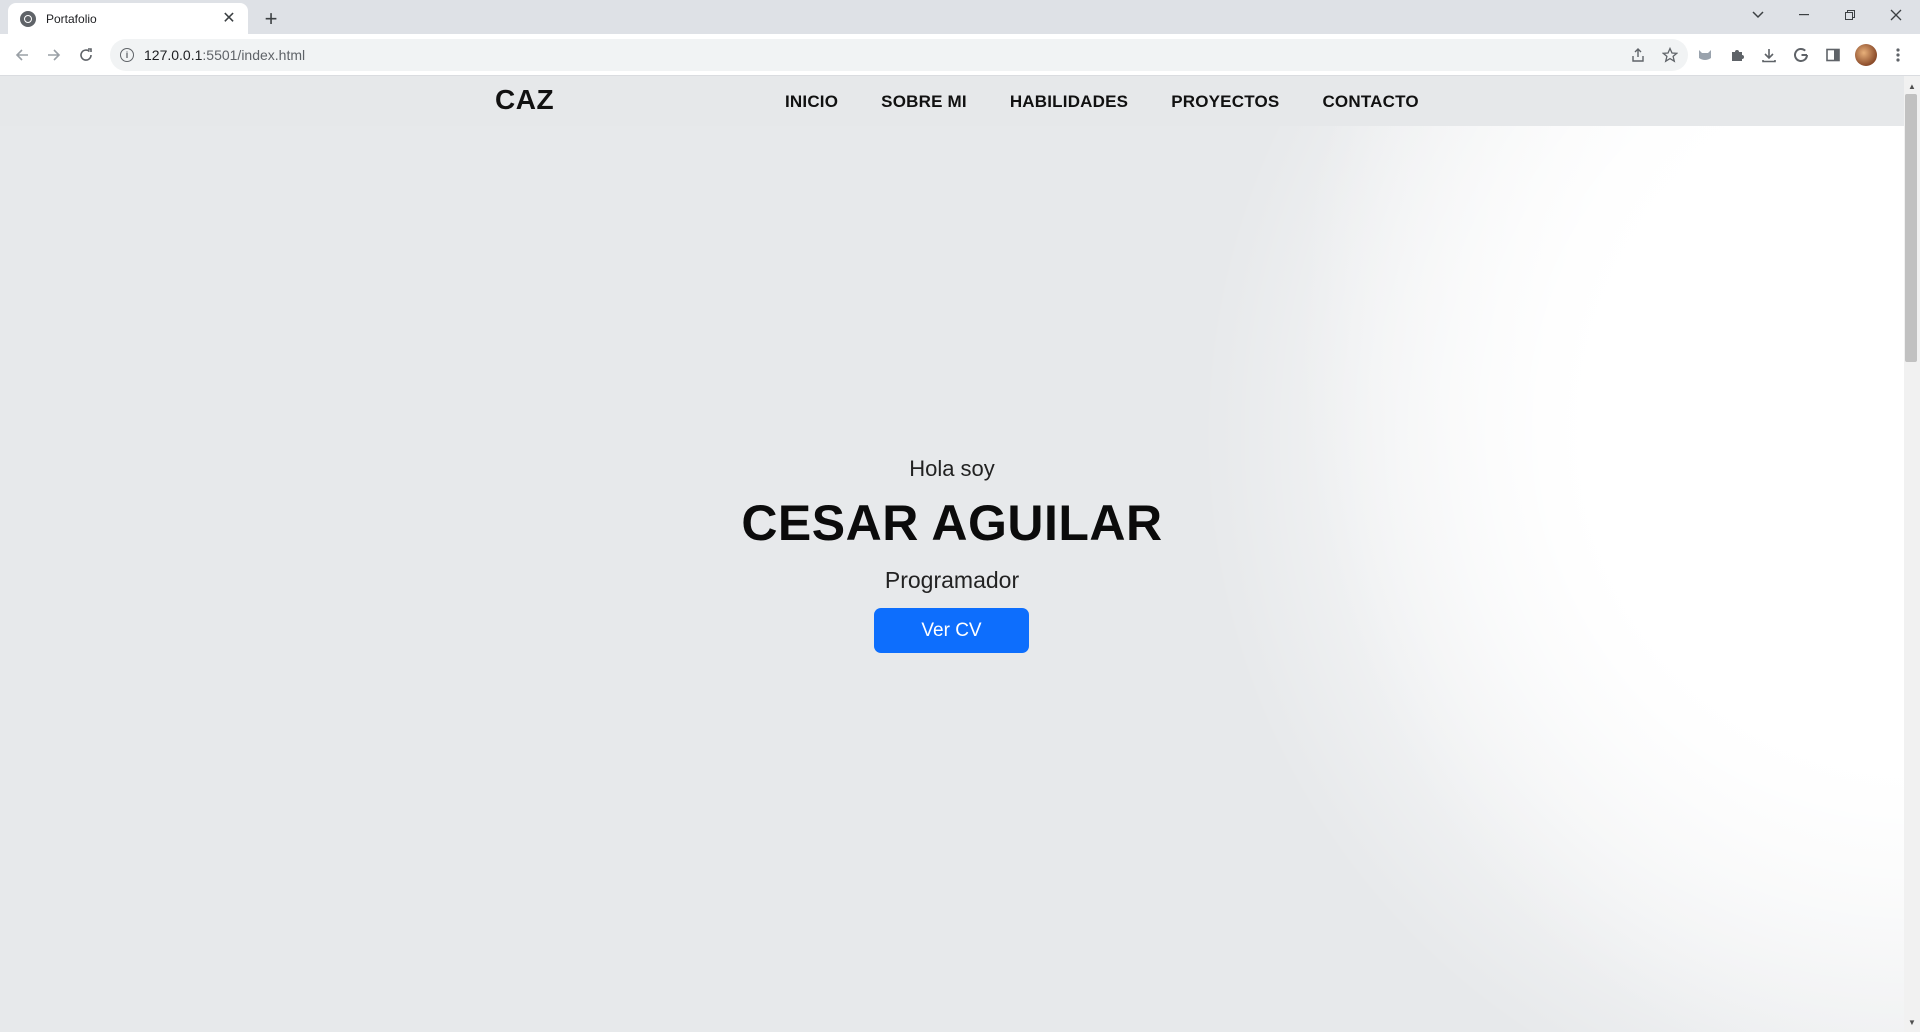 The image size is (1920, 1032). I want to click on browser-toolbar: i 127.0.0.1:5501/index.html, so click(960, 55).